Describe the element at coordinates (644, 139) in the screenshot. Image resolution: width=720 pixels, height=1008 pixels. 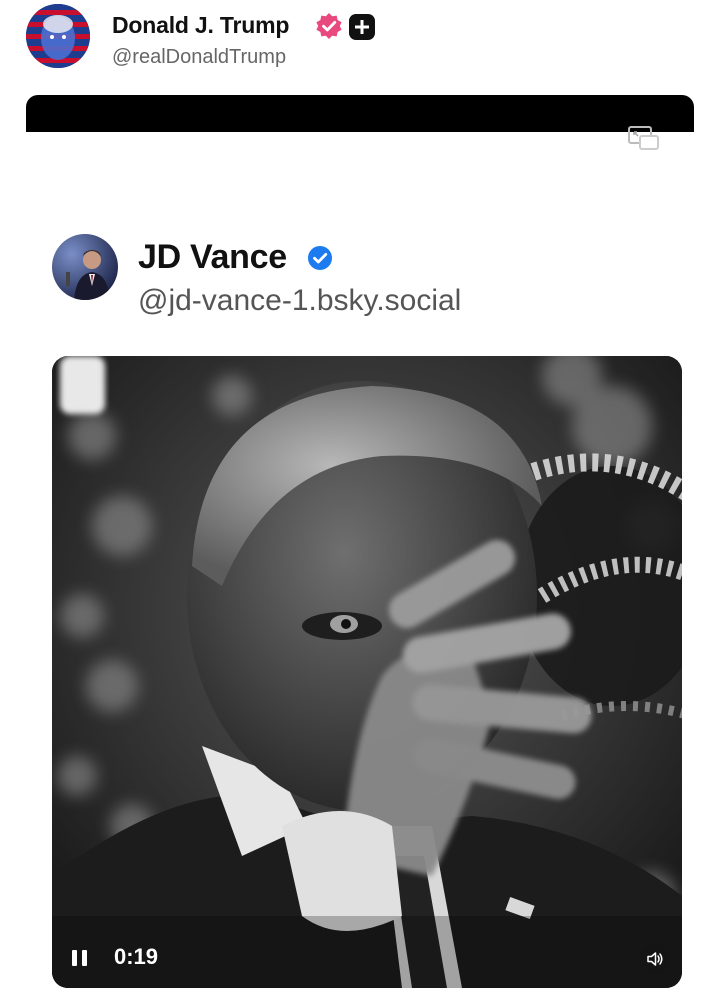
I see `picture-in-picture-icon` at that location.